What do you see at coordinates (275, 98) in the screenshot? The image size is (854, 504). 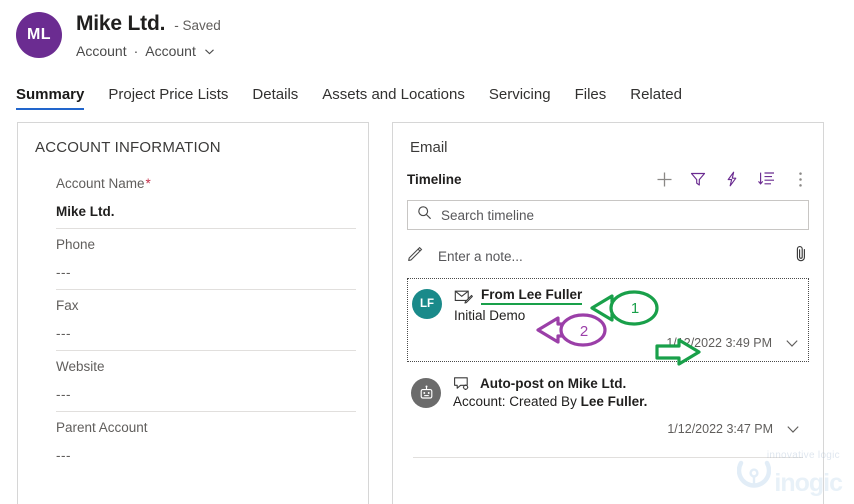 I see `tab-details: Details` at bounding box center [275, 98].